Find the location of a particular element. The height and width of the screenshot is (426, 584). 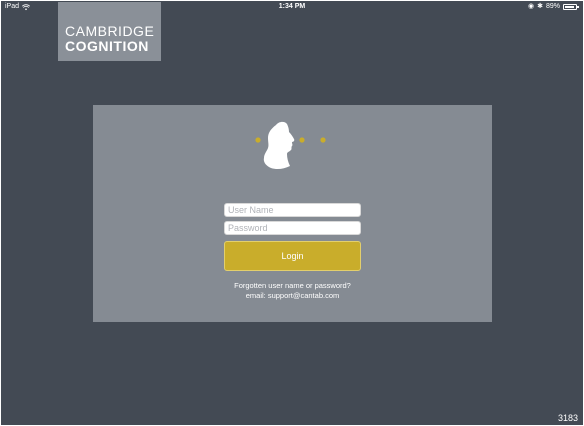

logo-line-cambridge: CAMBRIDGE is located at coordinates (110, 31).